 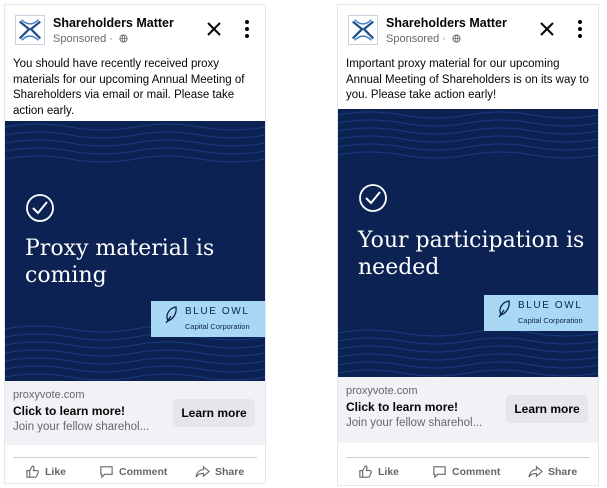 What do you see at coordinates (471, 254) in the screenshot?
I see `ad-headline: Your participation is needed` at bounding box center [471, 254].